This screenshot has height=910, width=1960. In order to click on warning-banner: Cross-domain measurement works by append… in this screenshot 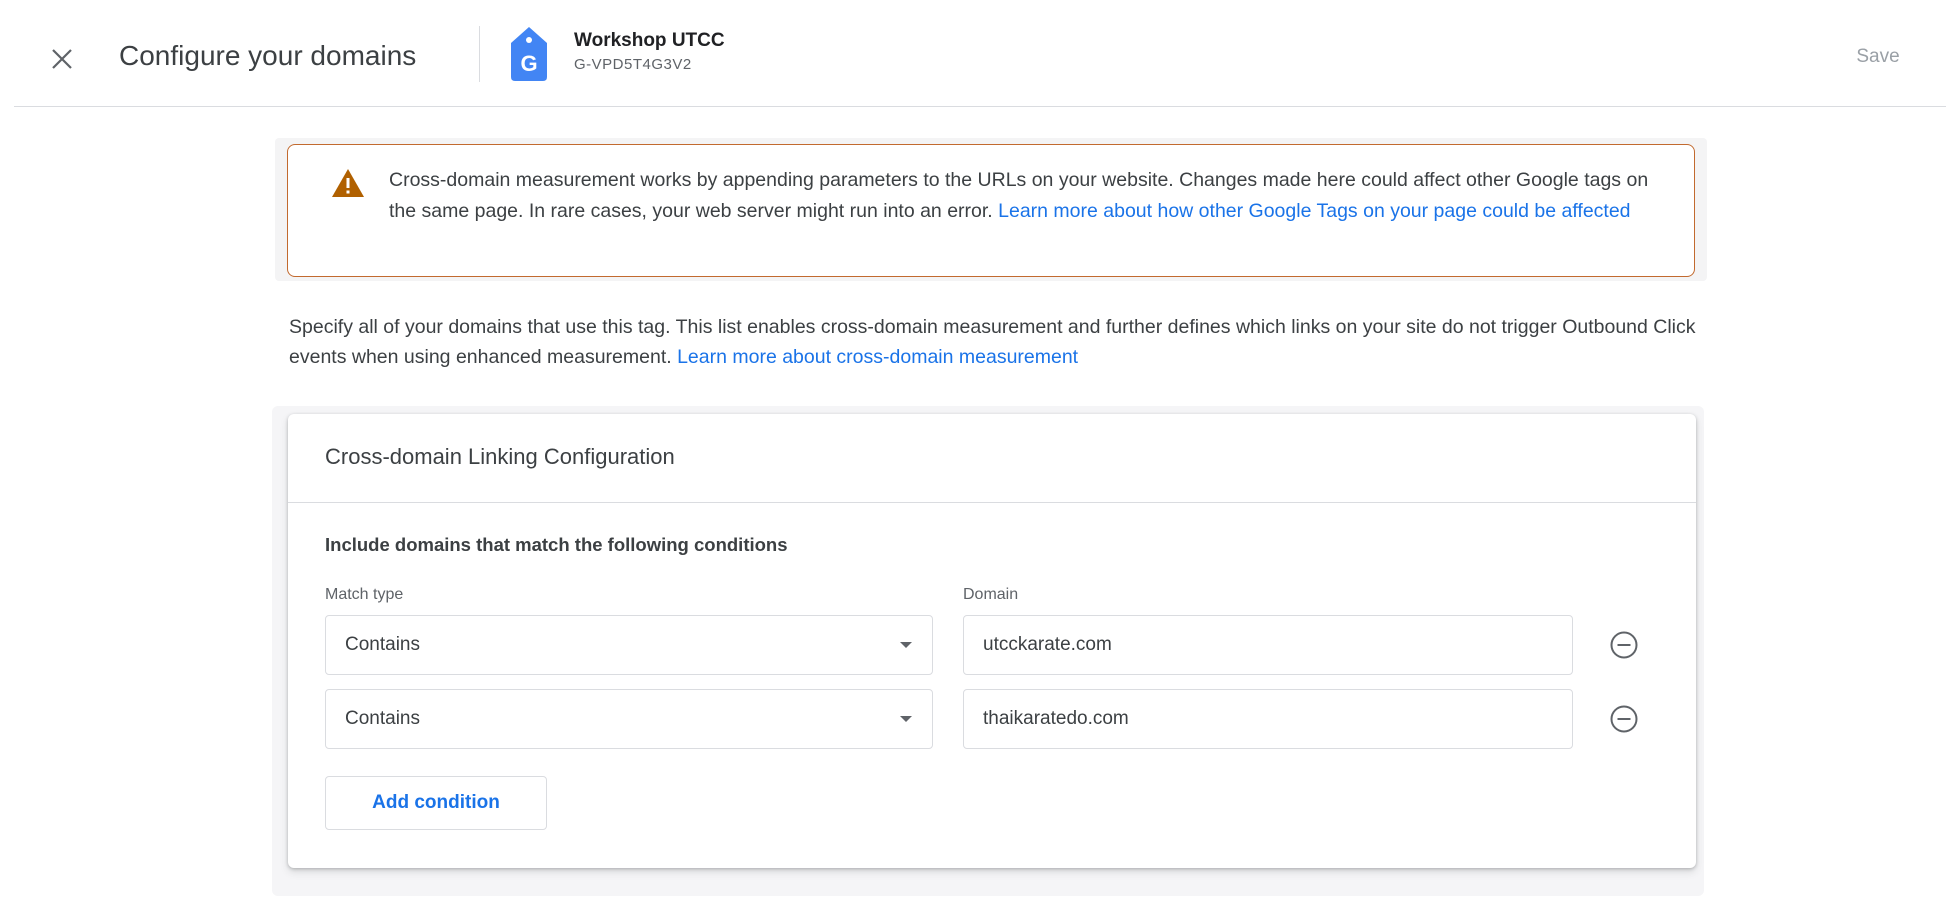, I will do `click(991, 210)`.